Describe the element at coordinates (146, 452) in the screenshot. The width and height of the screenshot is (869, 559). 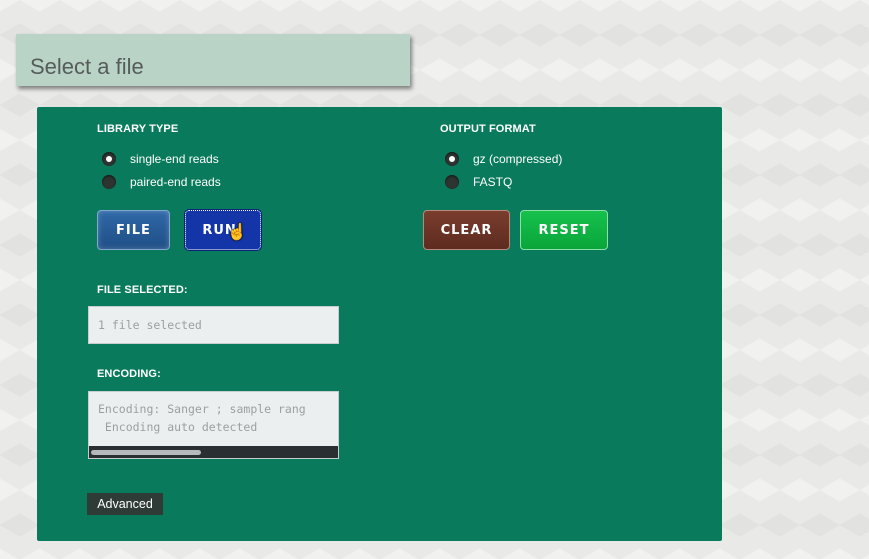
I see `scrollbar-thumb` at that location.